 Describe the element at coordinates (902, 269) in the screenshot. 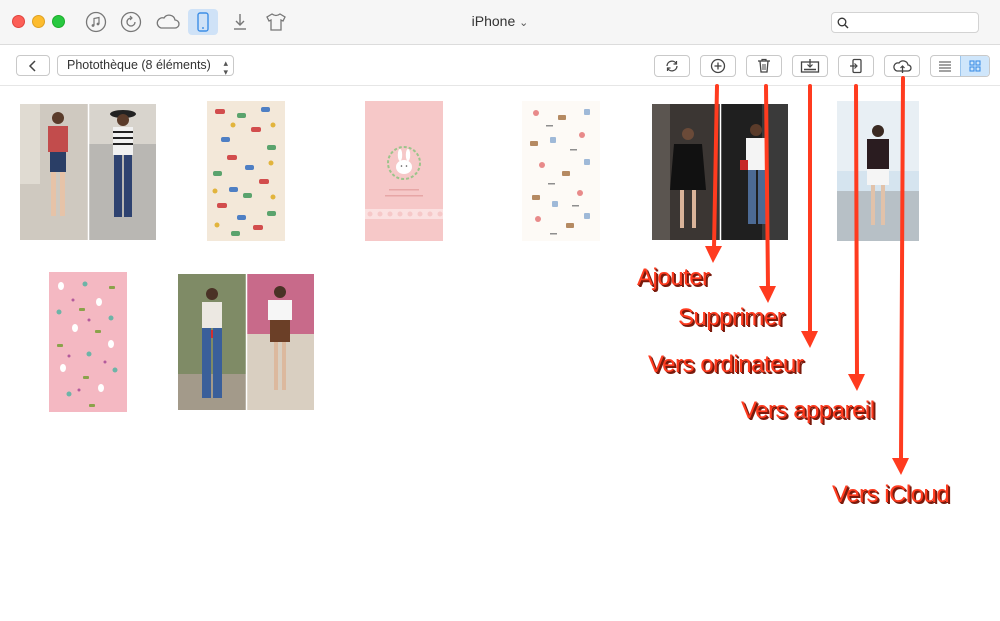

I see `arrow-to-icloud` at that location.